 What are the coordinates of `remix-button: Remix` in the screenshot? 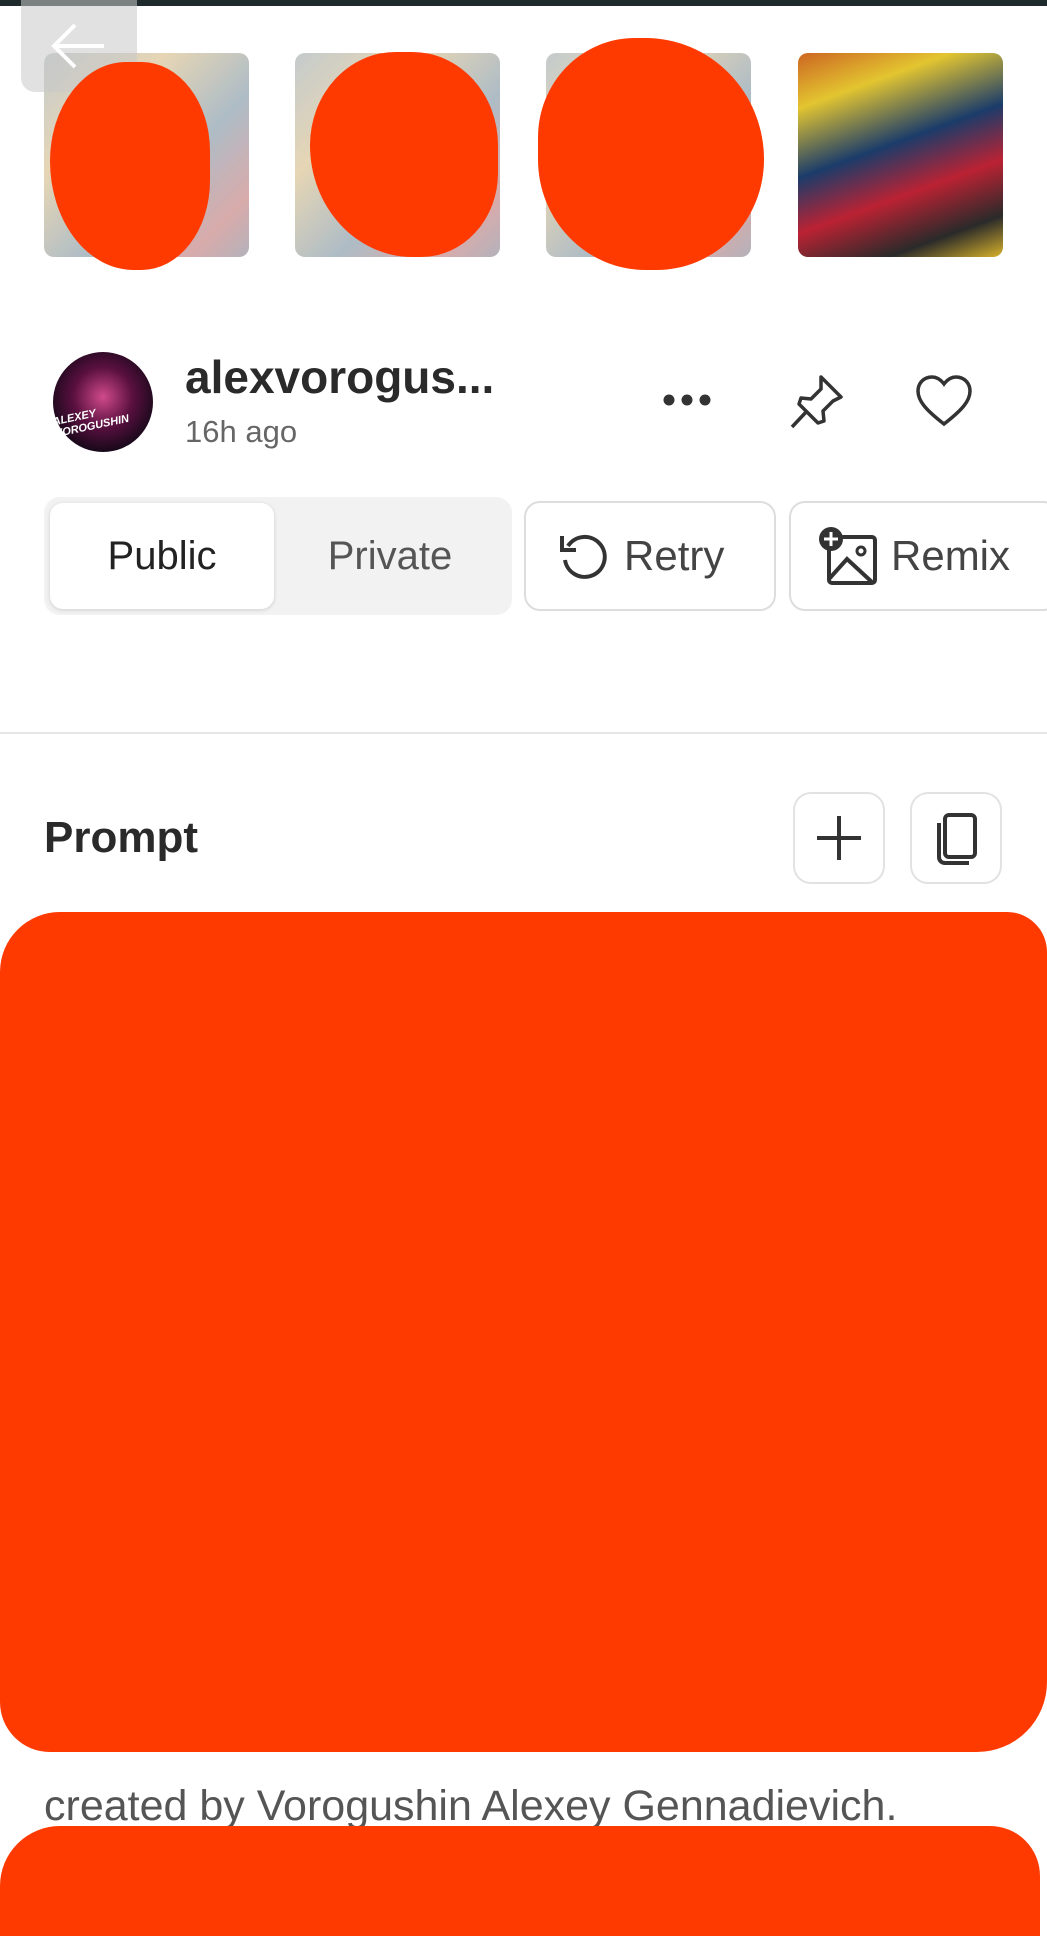 It's located at (918, 556).